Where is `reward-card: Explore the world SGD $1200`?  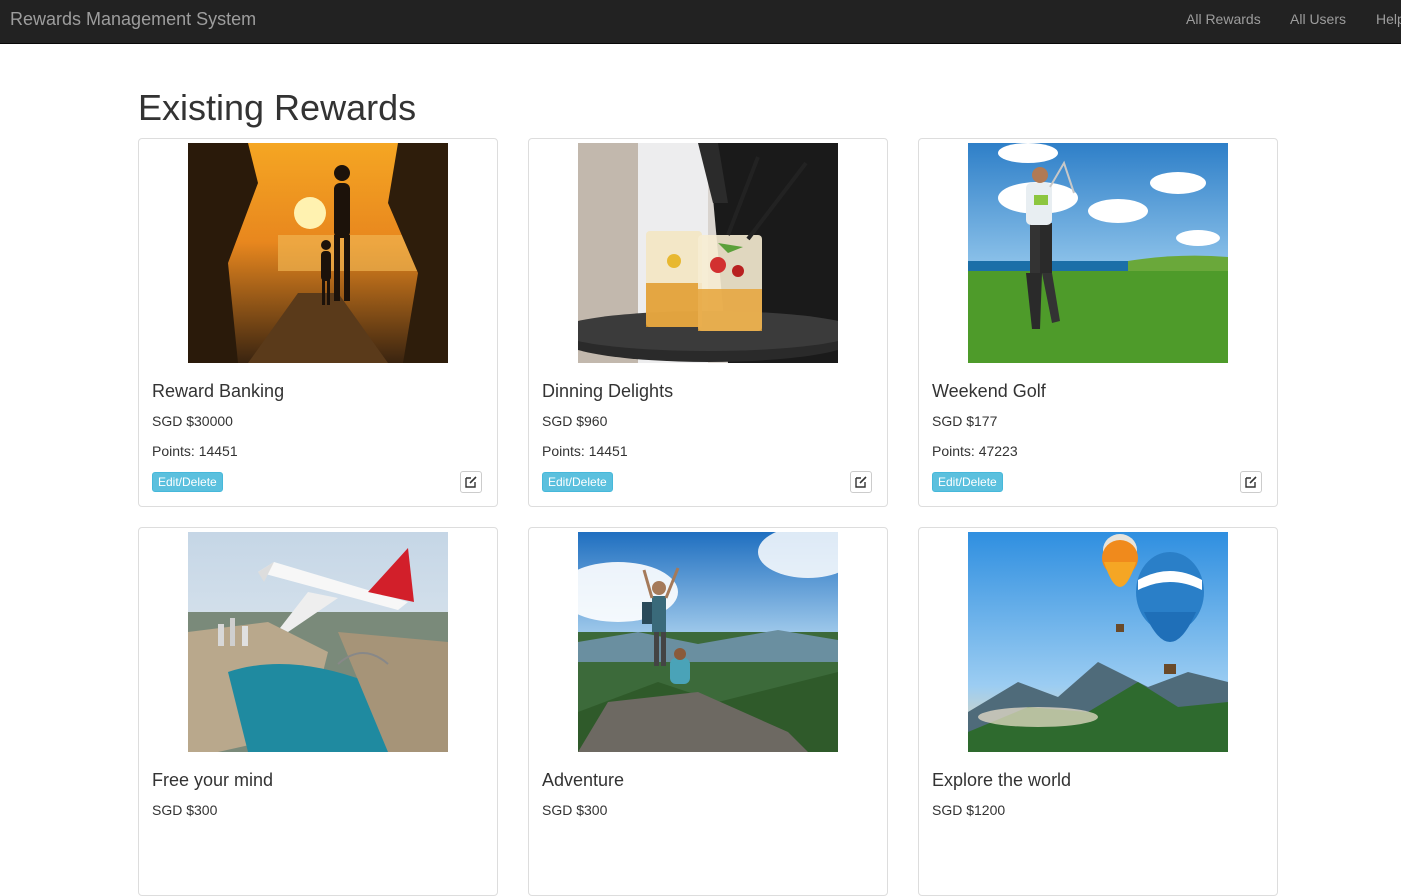
reward-card: Explore the world SGD $1200 is located at coordinates (1098, 711).